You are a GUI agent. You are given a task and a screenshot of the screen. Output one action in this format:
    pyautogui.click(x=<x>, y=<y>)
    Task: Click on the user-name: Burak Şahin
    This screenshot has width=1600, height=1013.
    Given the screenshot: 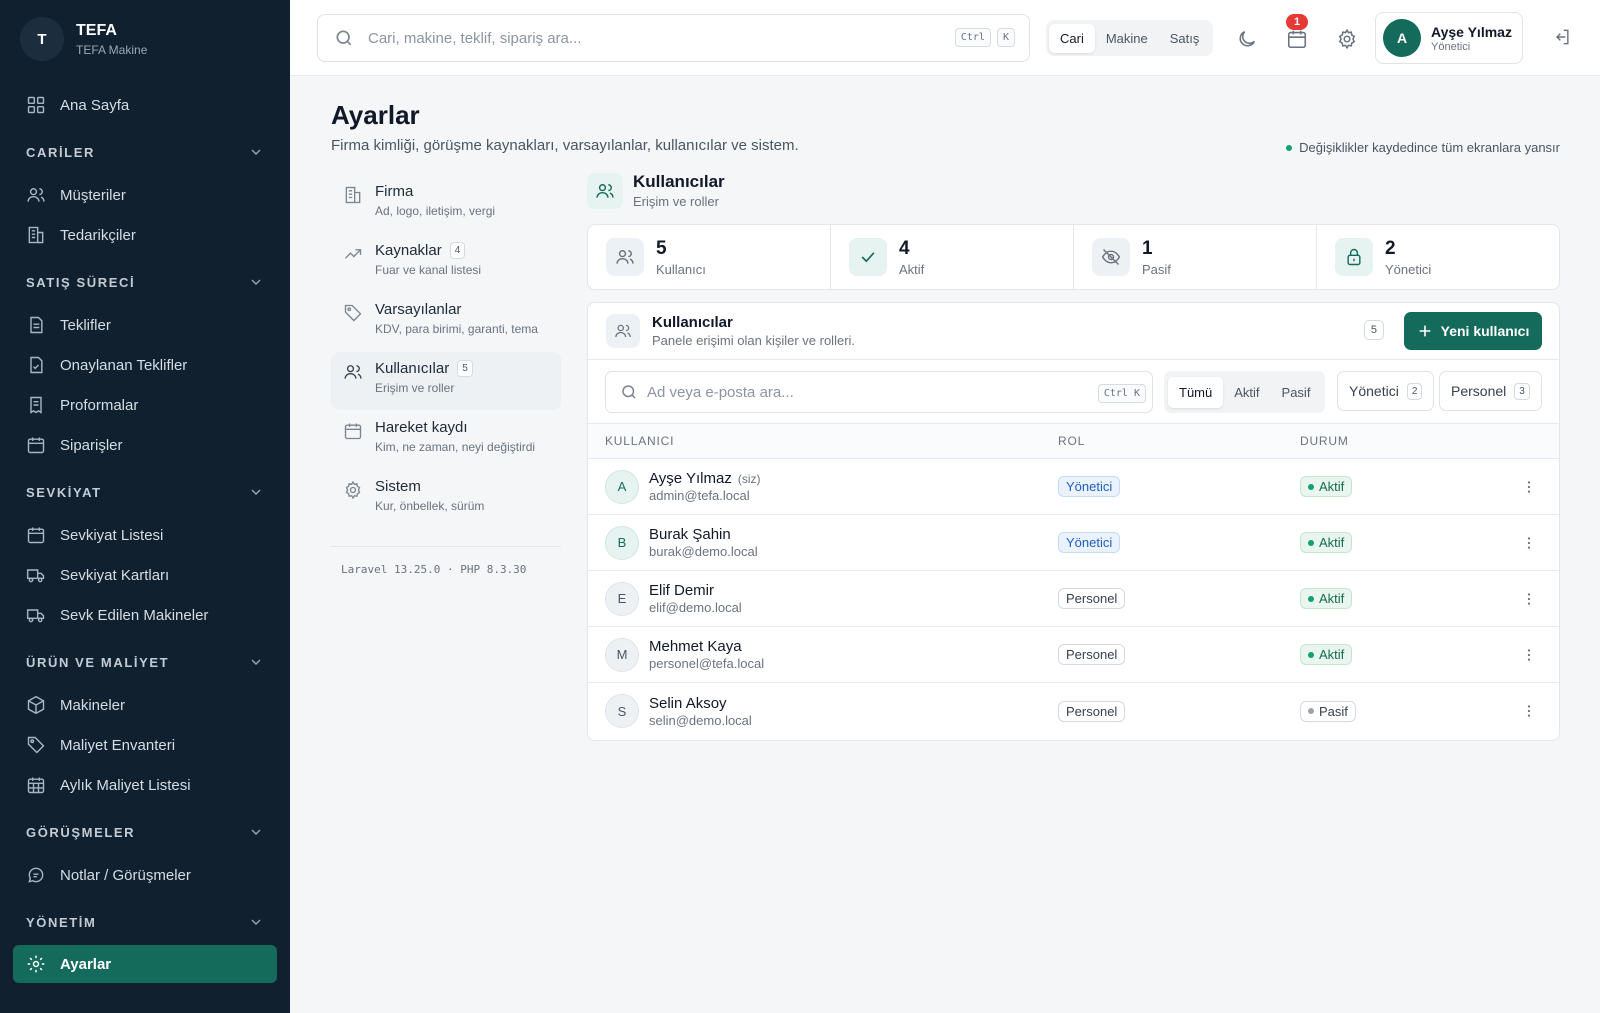 What is the action you would take?
    pyautogui.click(x=690, y=534)
    